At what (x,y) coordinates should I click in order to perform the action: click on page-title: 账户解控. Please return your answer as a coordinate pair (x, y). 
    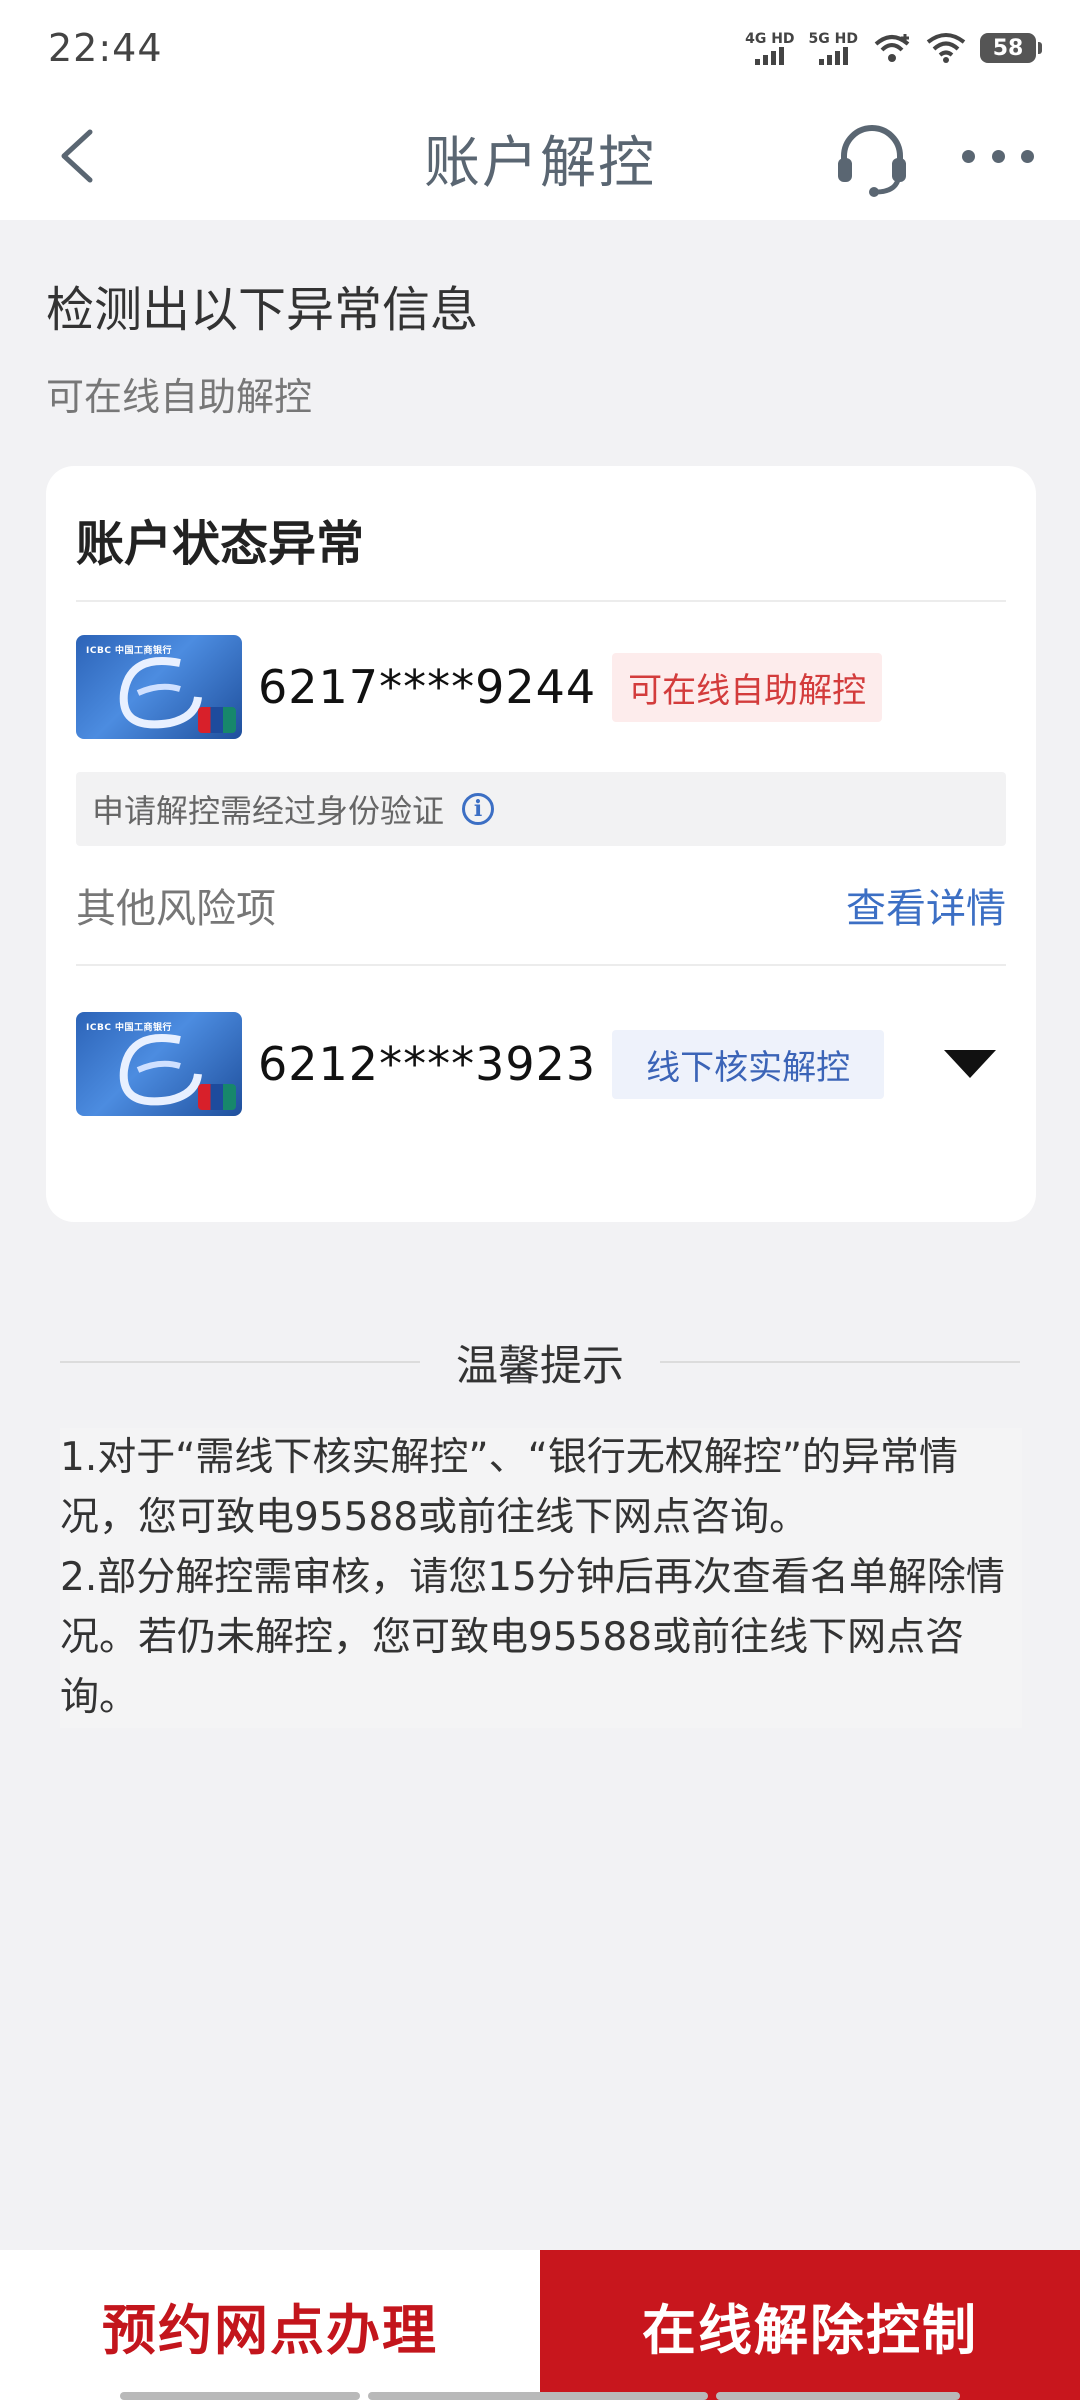
    Looking at the image, I should click on (540, 163).